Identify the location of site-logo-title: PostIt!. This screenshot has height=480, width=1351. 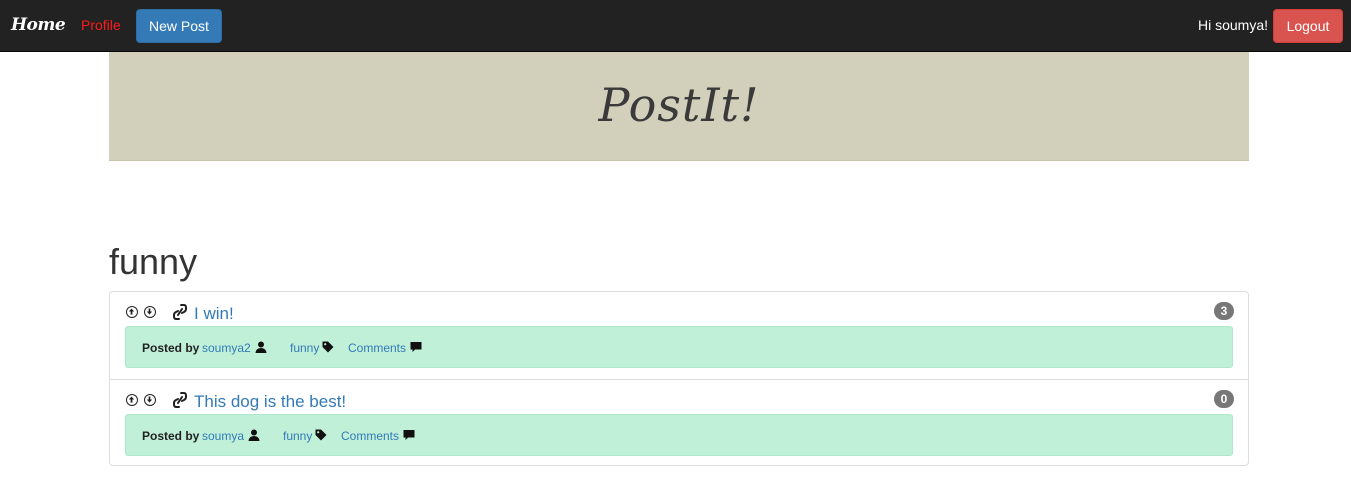
(679, 105).